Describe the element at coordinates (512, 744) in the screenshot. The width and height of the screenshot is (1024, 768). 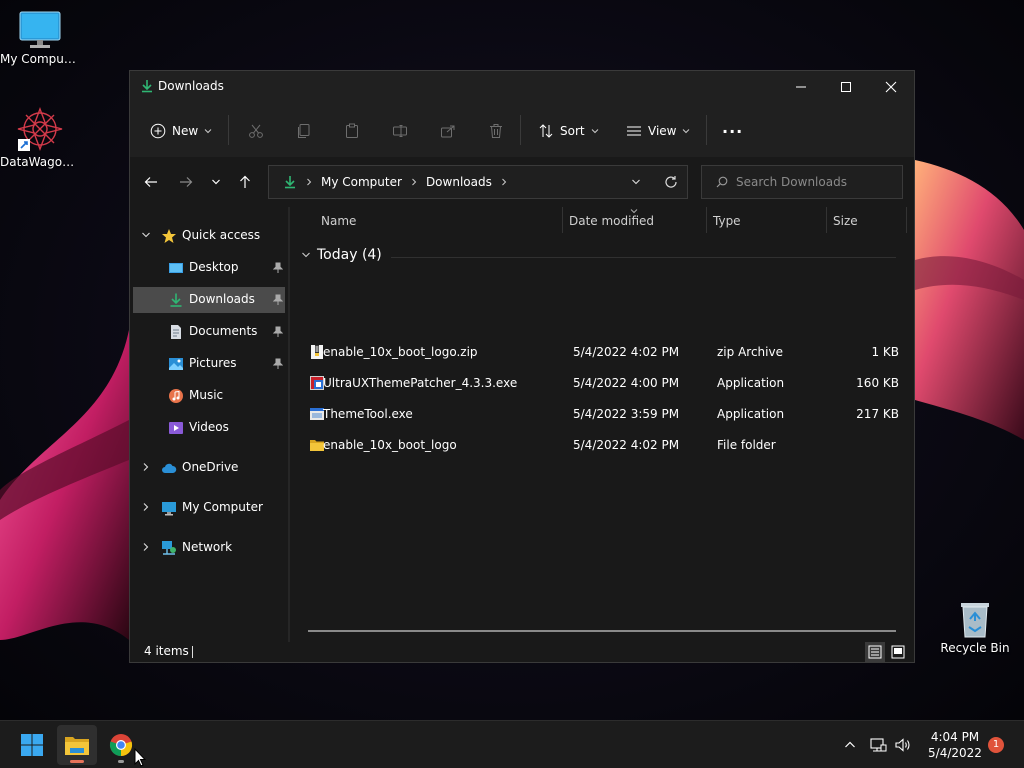
I see `taskbar: 4:04 PM 5/4/2022 1` at that location.